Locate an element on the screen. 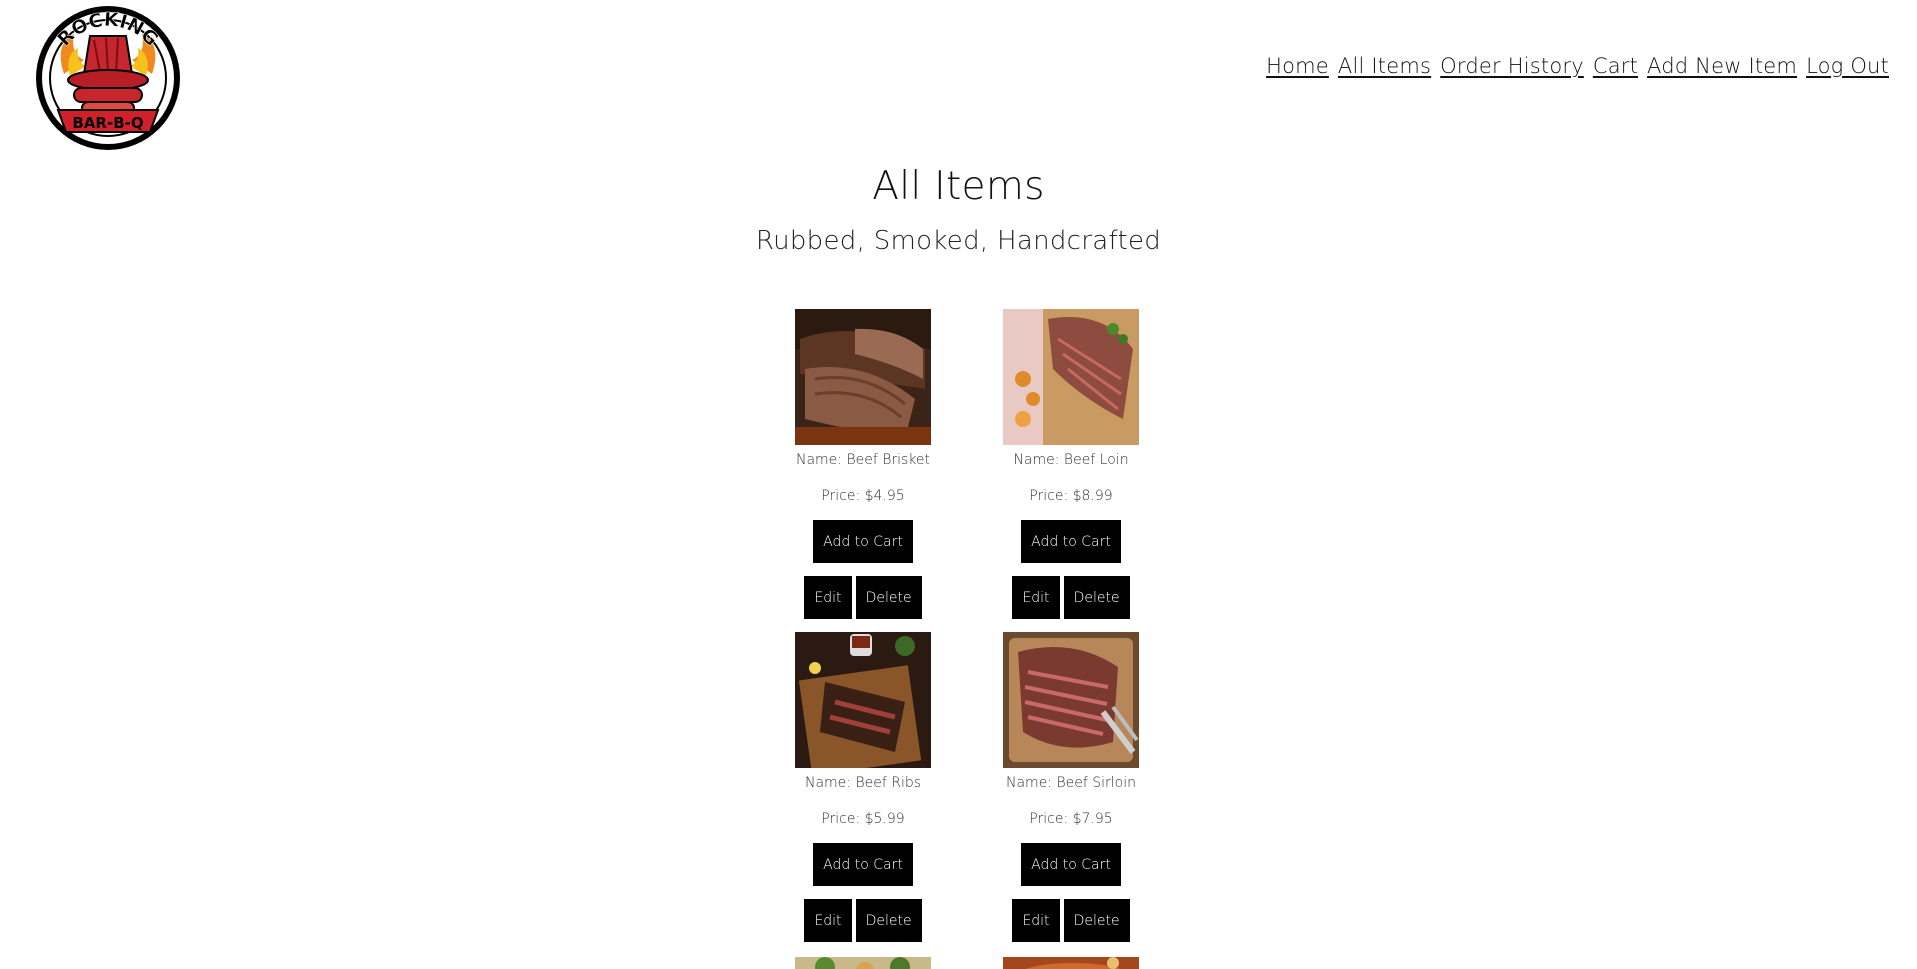 The width and height of the screenshot is (1917, 969). loin-image is located at coordinates (1071, 377).